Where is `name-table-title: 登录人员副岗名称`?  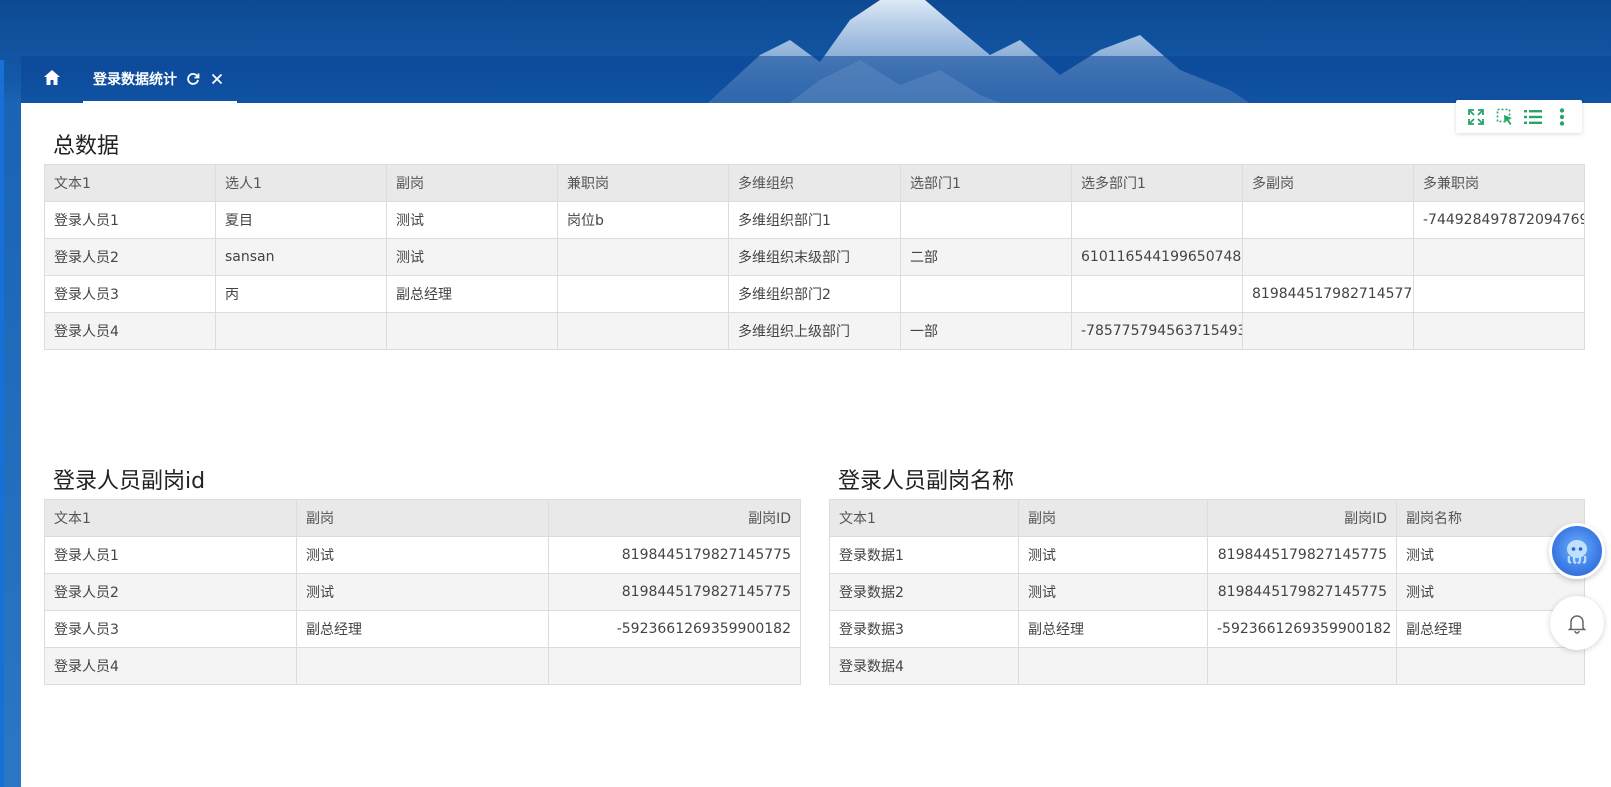 name-table-title: 登录人员副岗名称 is located at coordinates (926, 481).